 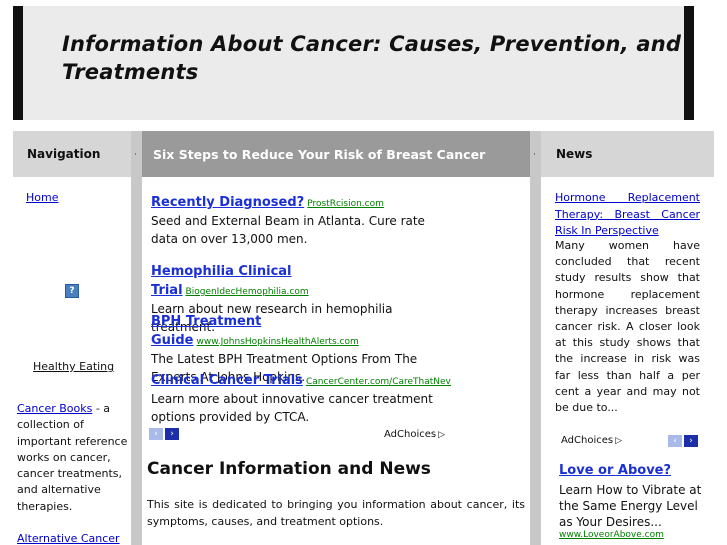 I want to click on ad-url-link: BiogenIdecHemophilia.com, so click(x=247, y=292).